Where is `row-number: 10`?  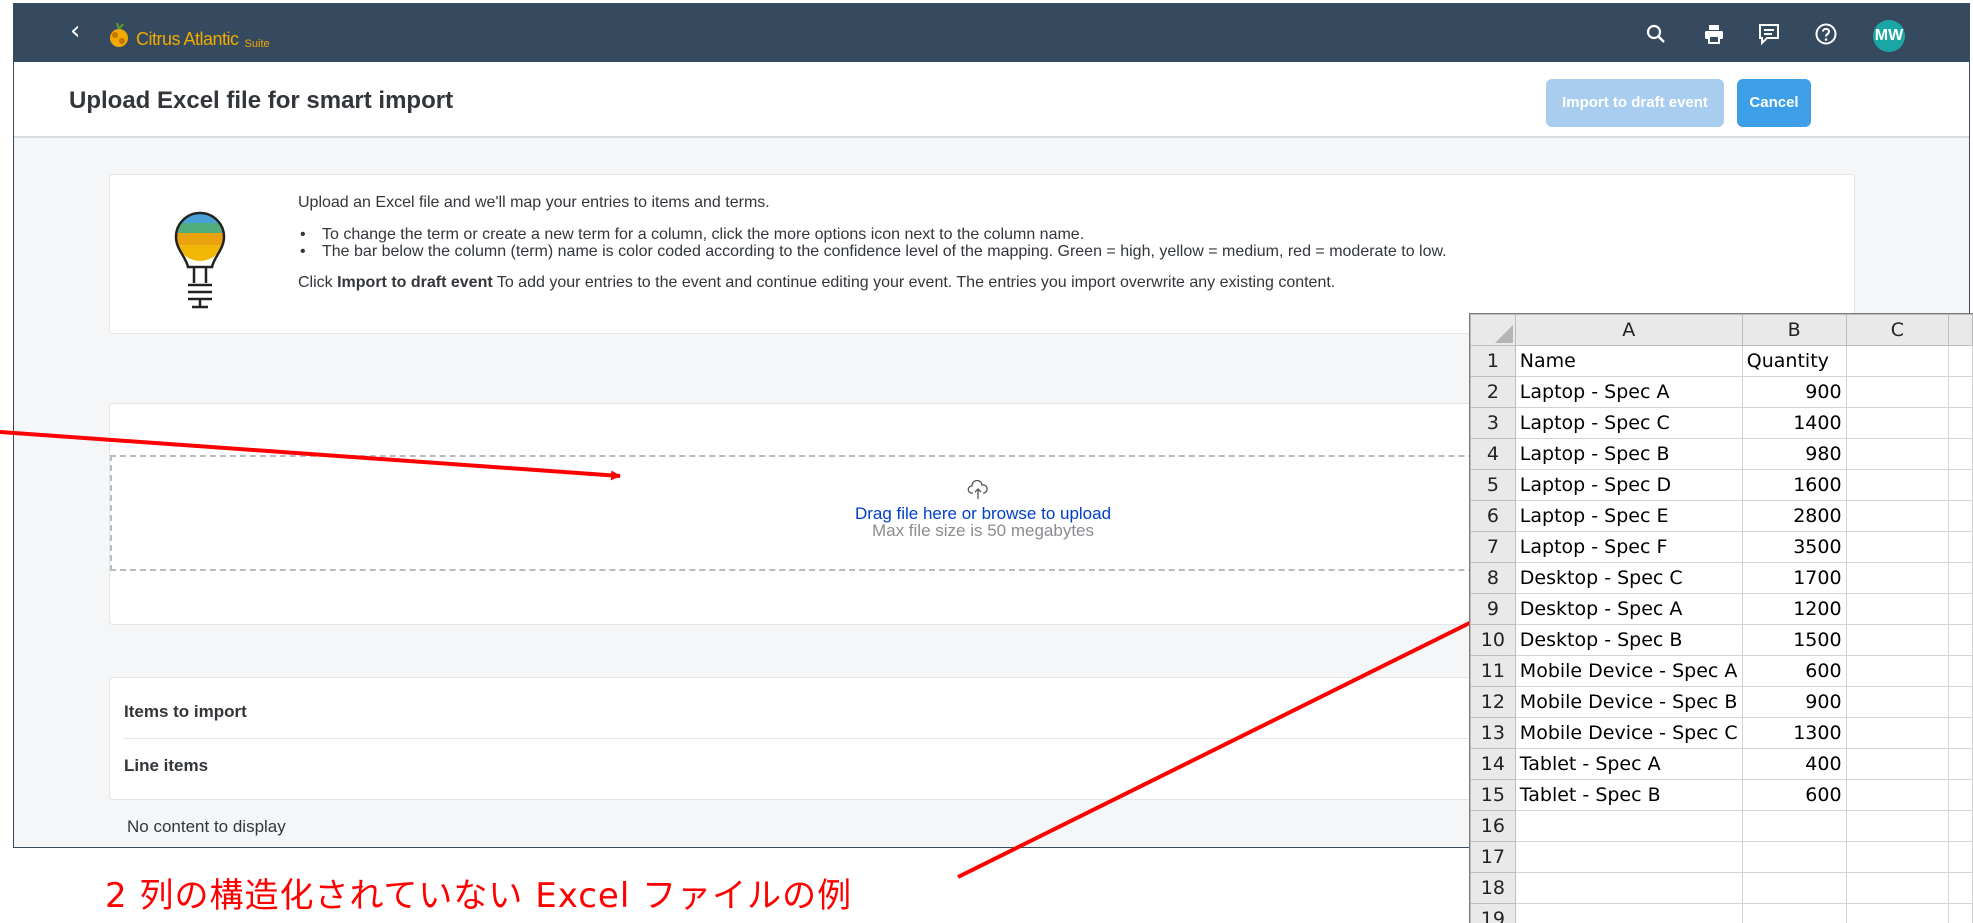 row-number: 10 is located at coordinates (1493, 640).